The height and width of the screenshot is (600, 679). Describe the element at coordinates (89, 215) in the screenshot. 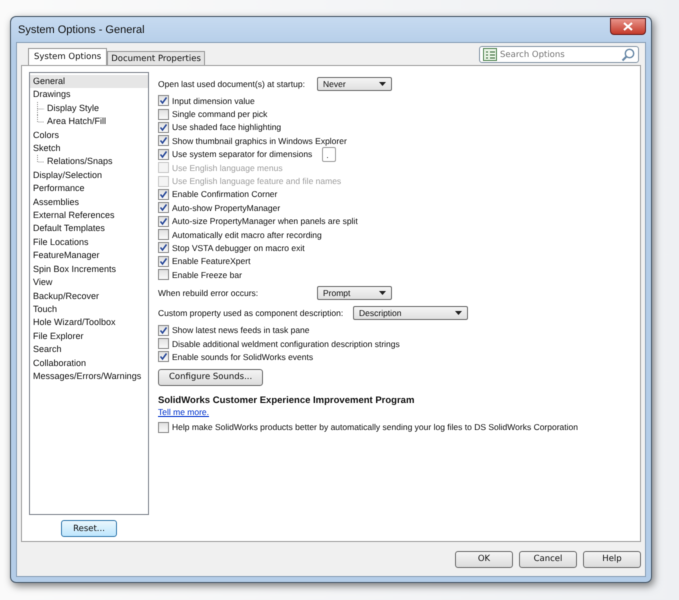

I see `tree-item: External References` at that location.